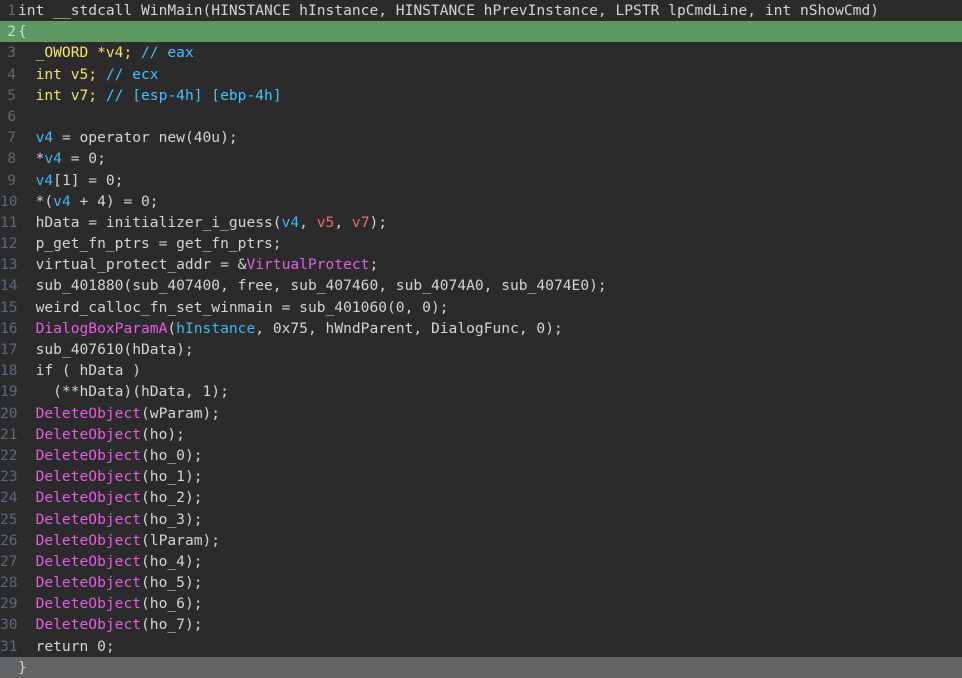 This screenshot has height=678, width=962. What do you see at coordinates (172, 561) in the screenshot?
I see `code-token: (ho_4);` at bounding box center [172, 561].